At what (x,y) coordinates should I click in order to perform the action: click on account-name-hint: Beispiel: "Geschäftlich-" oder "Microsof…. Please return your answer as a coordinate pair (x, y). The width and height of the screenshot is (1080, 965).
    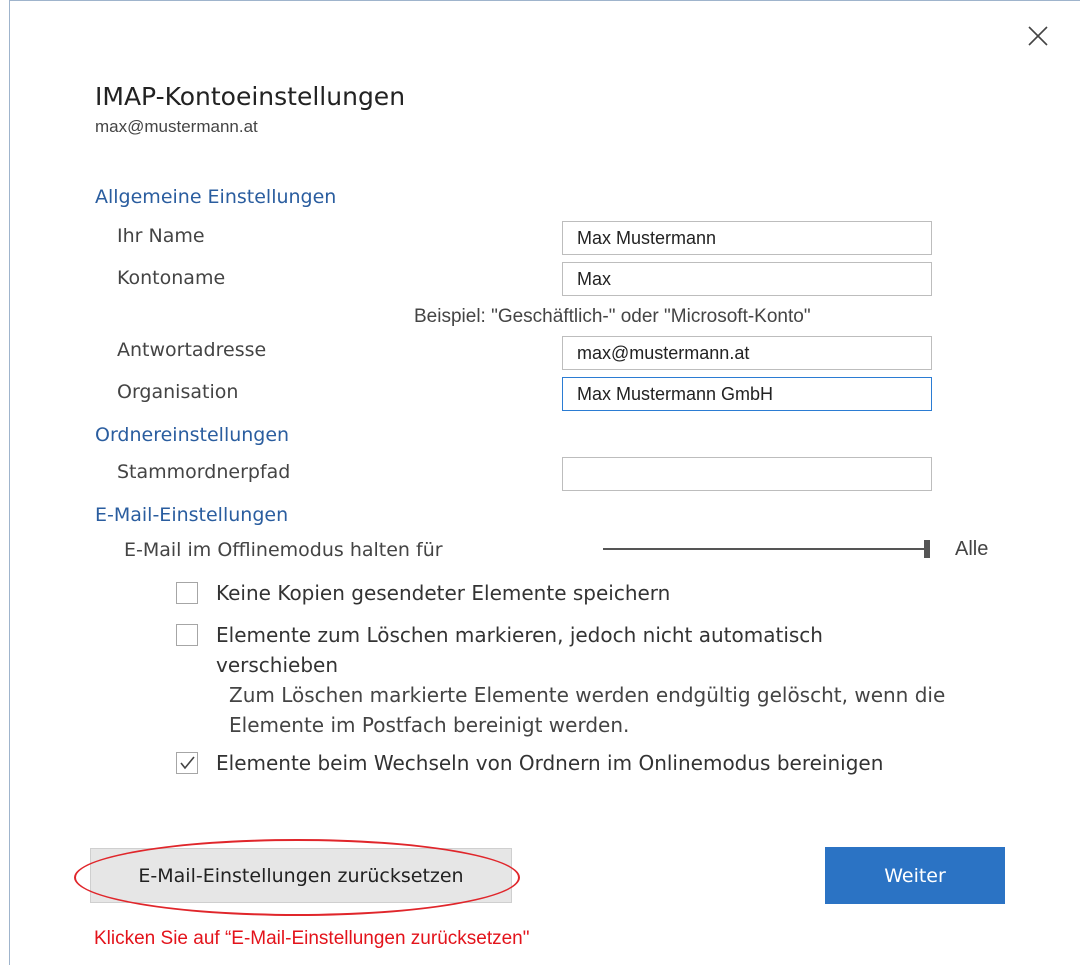
    Looking at the image, I should click on (612, 316).